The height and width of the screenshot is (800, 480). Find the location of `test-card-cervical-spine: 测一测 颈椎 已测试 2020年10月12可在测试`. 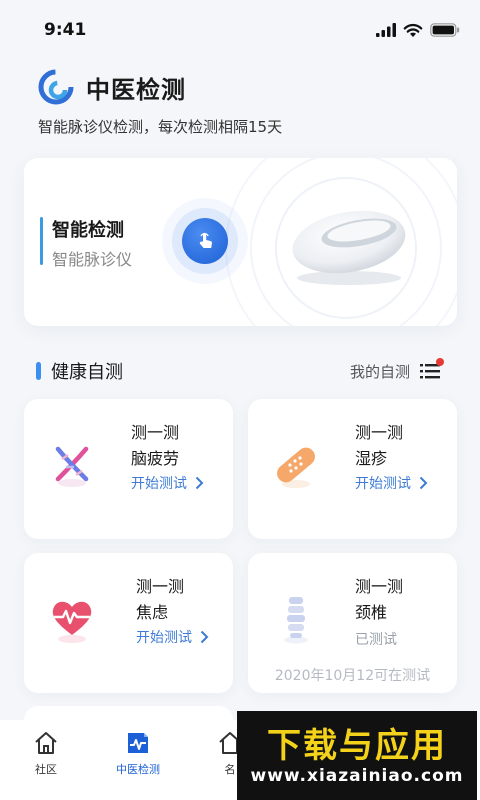

test-card-cervical-spine: 测一测 颈椎 已测试 2020年10月12可在测试 is located at coordinates (352, 623).